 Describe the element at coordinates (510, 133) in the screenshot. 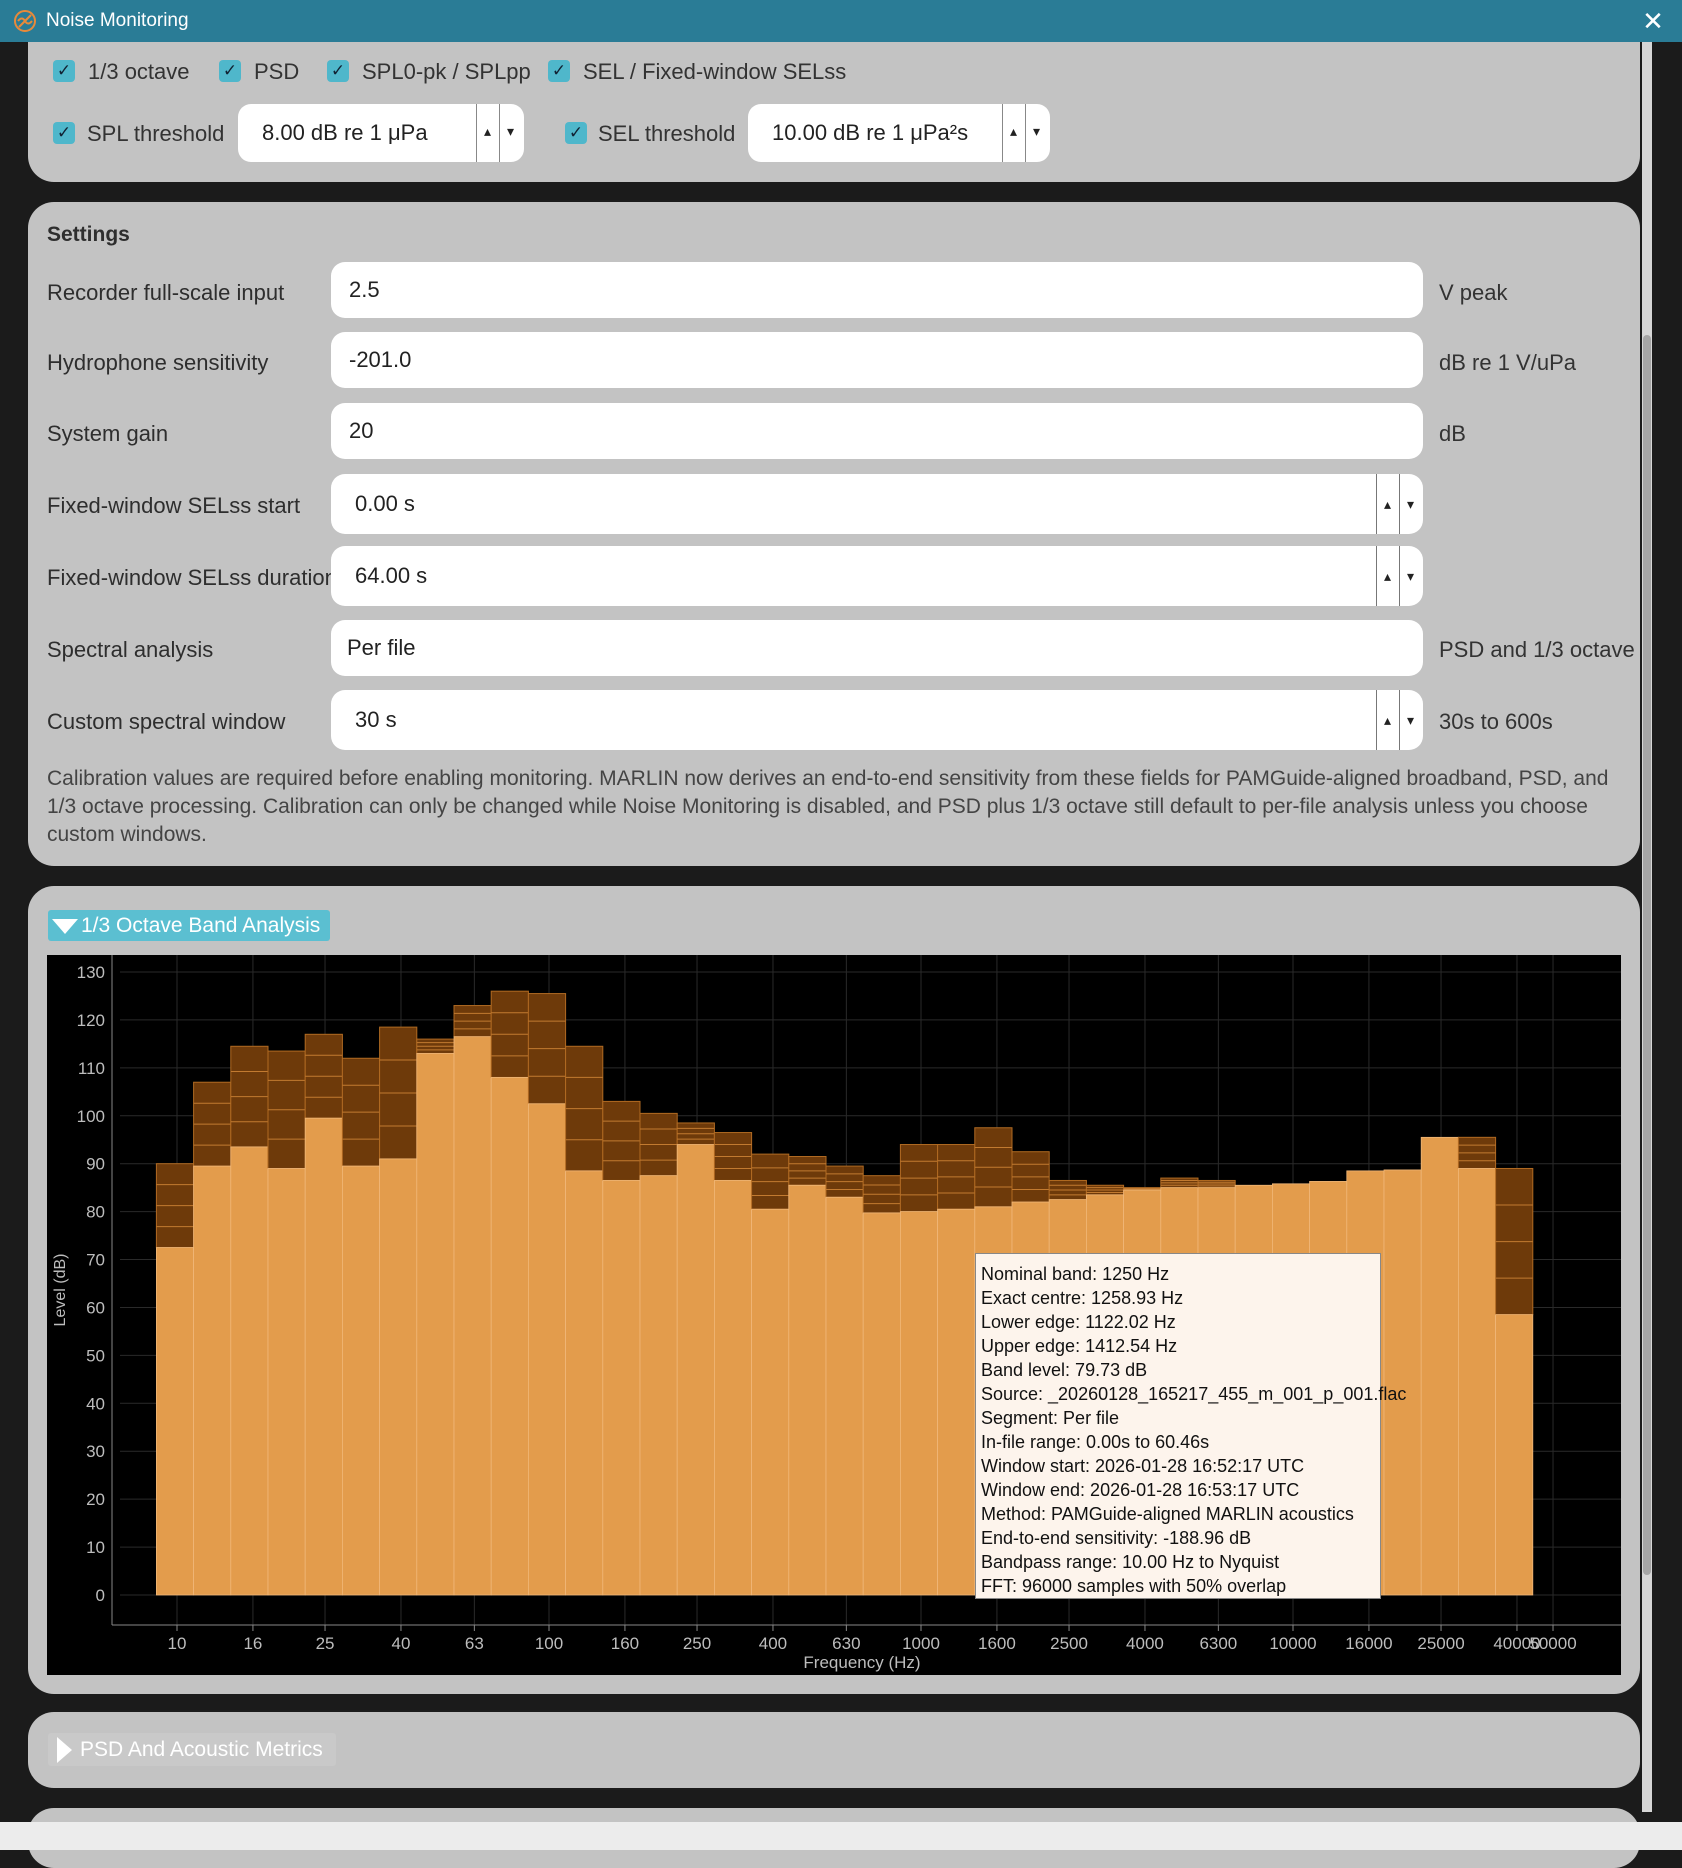

I see `spl-decrement-button: ▾` at that location.